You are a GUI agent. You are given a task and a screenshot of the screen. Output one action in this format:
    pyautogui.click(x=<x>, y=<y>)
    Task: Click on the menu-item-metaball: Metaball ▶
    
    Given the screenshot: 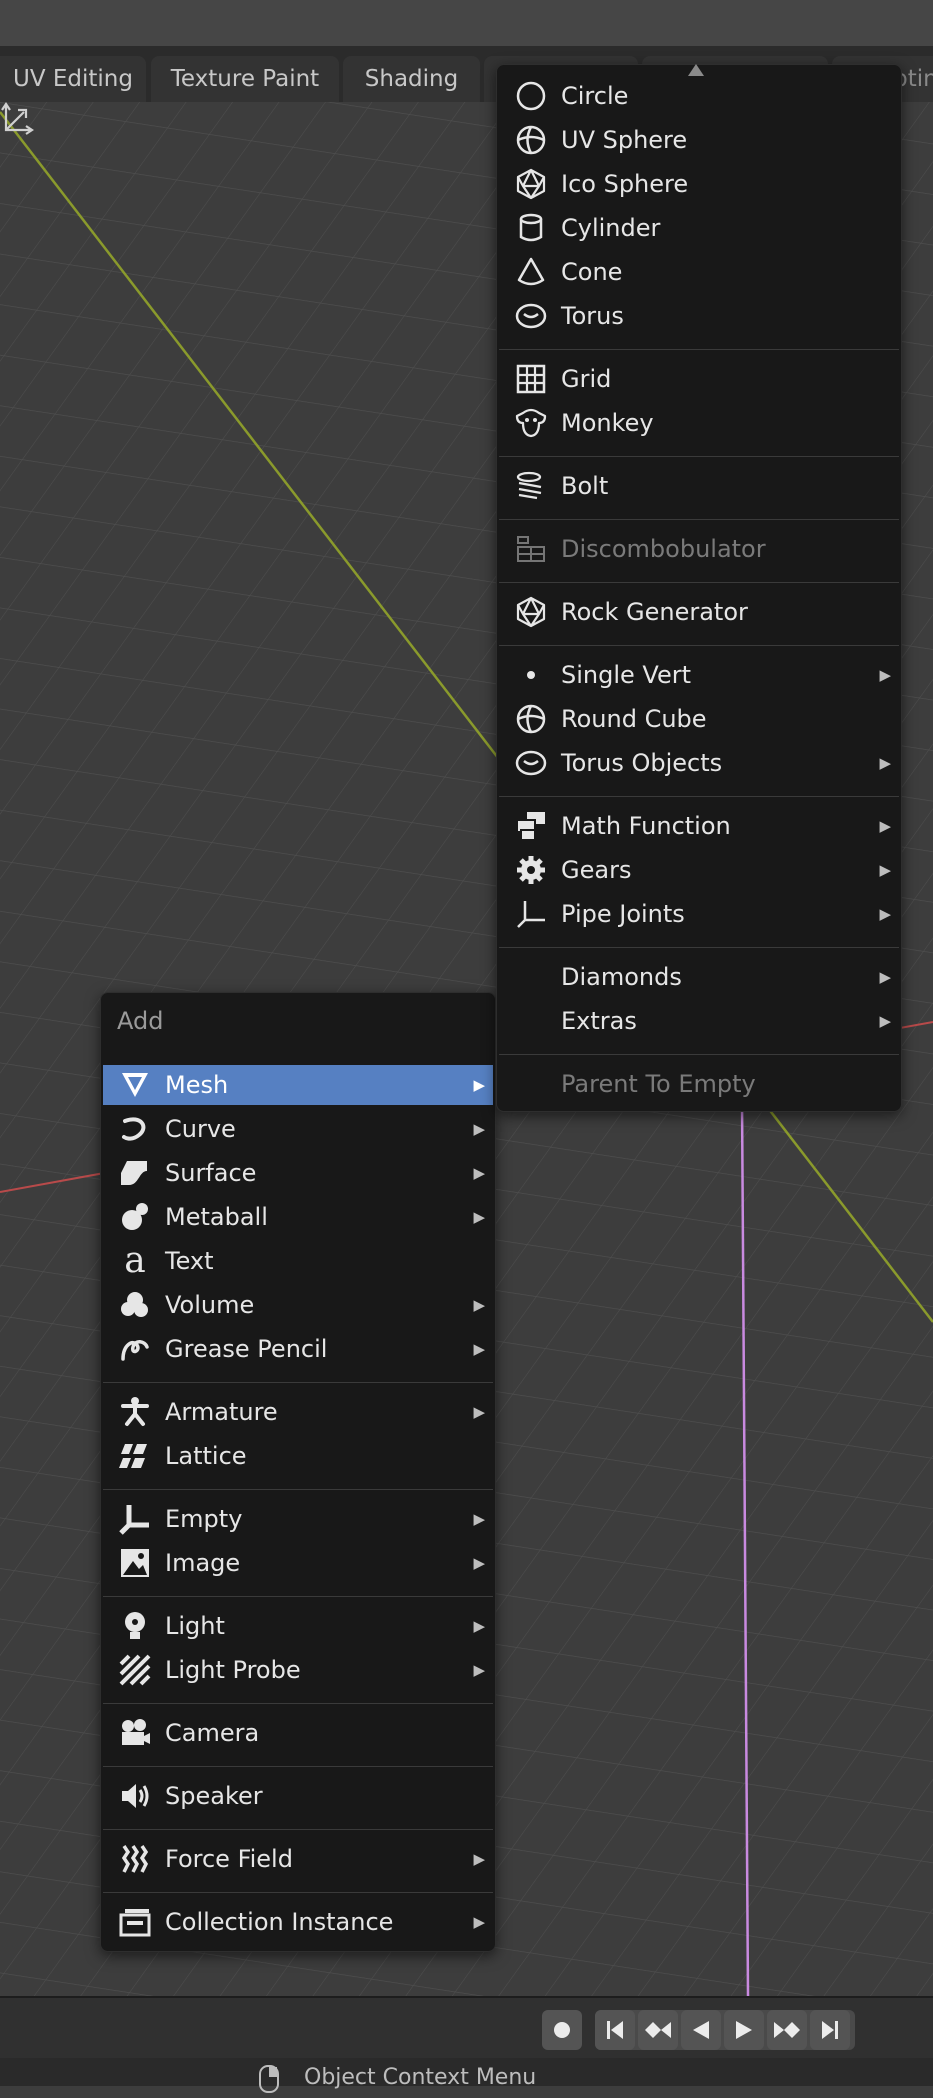 What is the action you would take?
    pyautogui.click(x=298, y=1217)
    